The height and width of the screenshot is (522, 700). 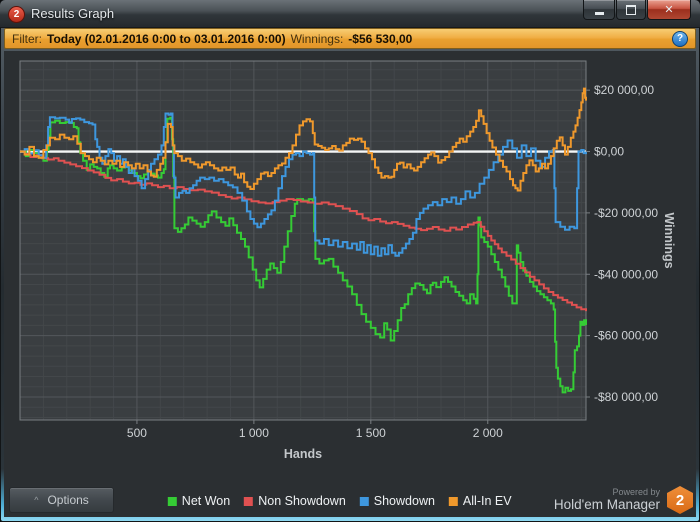 I want to click on legend-label: Non Showdown, so click(x=302, y=501).